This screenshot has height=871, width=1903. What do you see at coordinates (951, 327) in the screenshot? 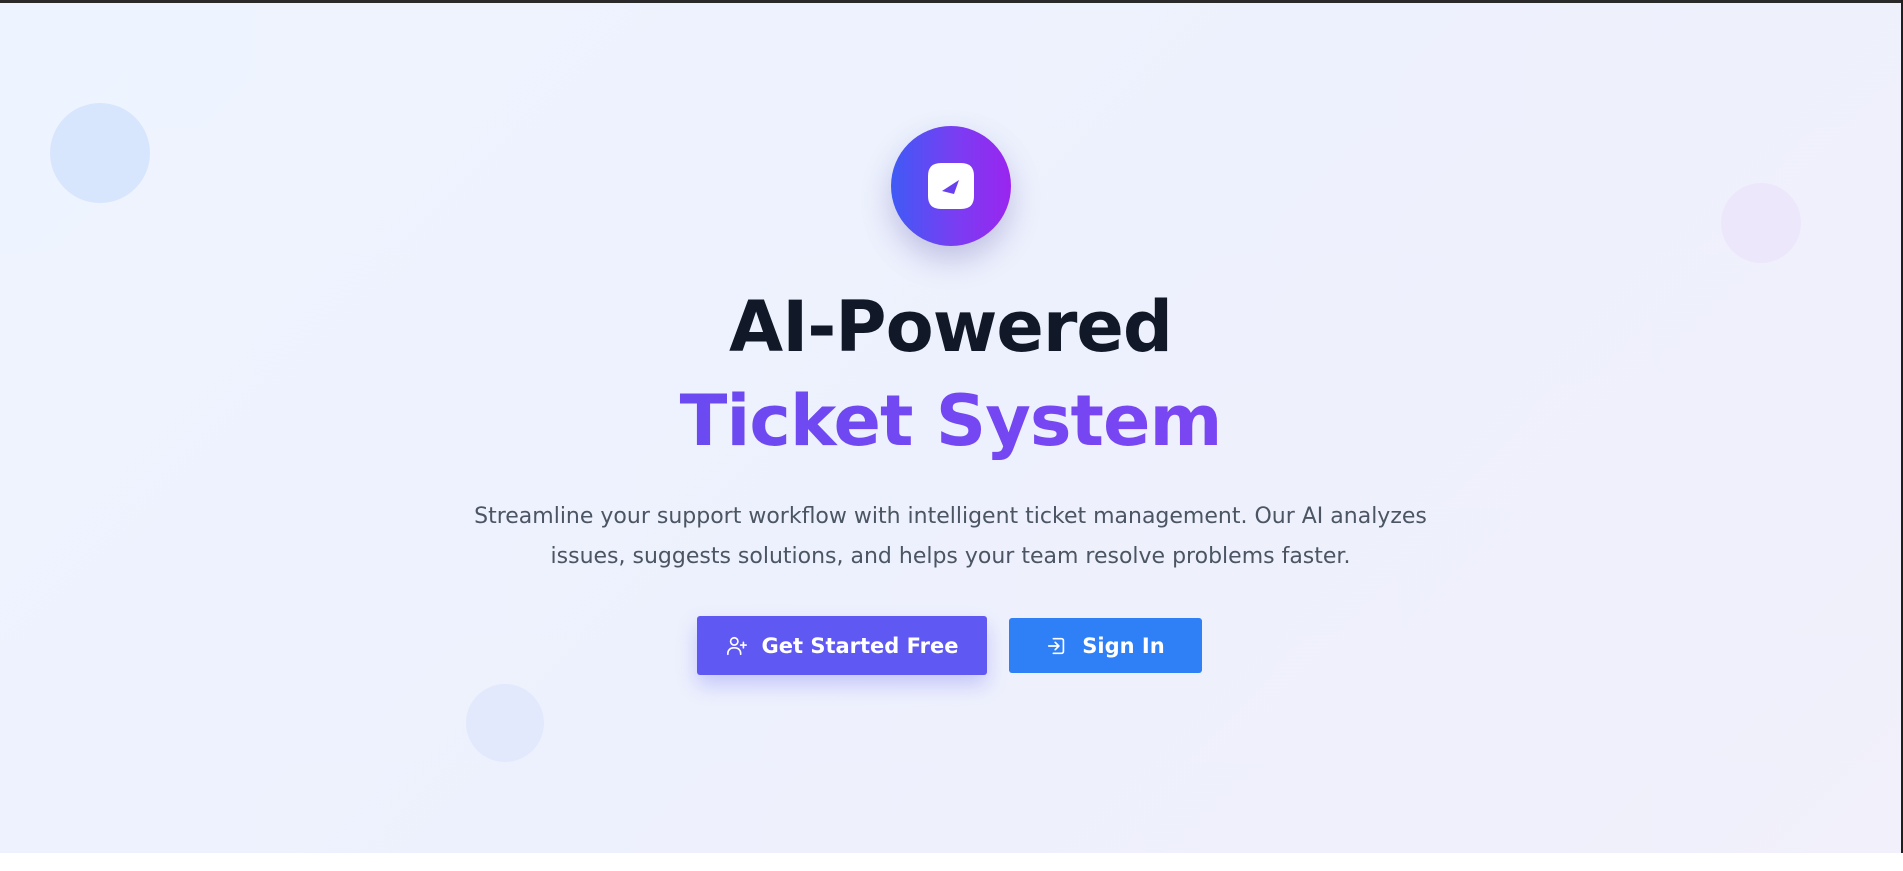
I see `hero-title-line-1: AI-Powered` at bounding box center [951, 327].